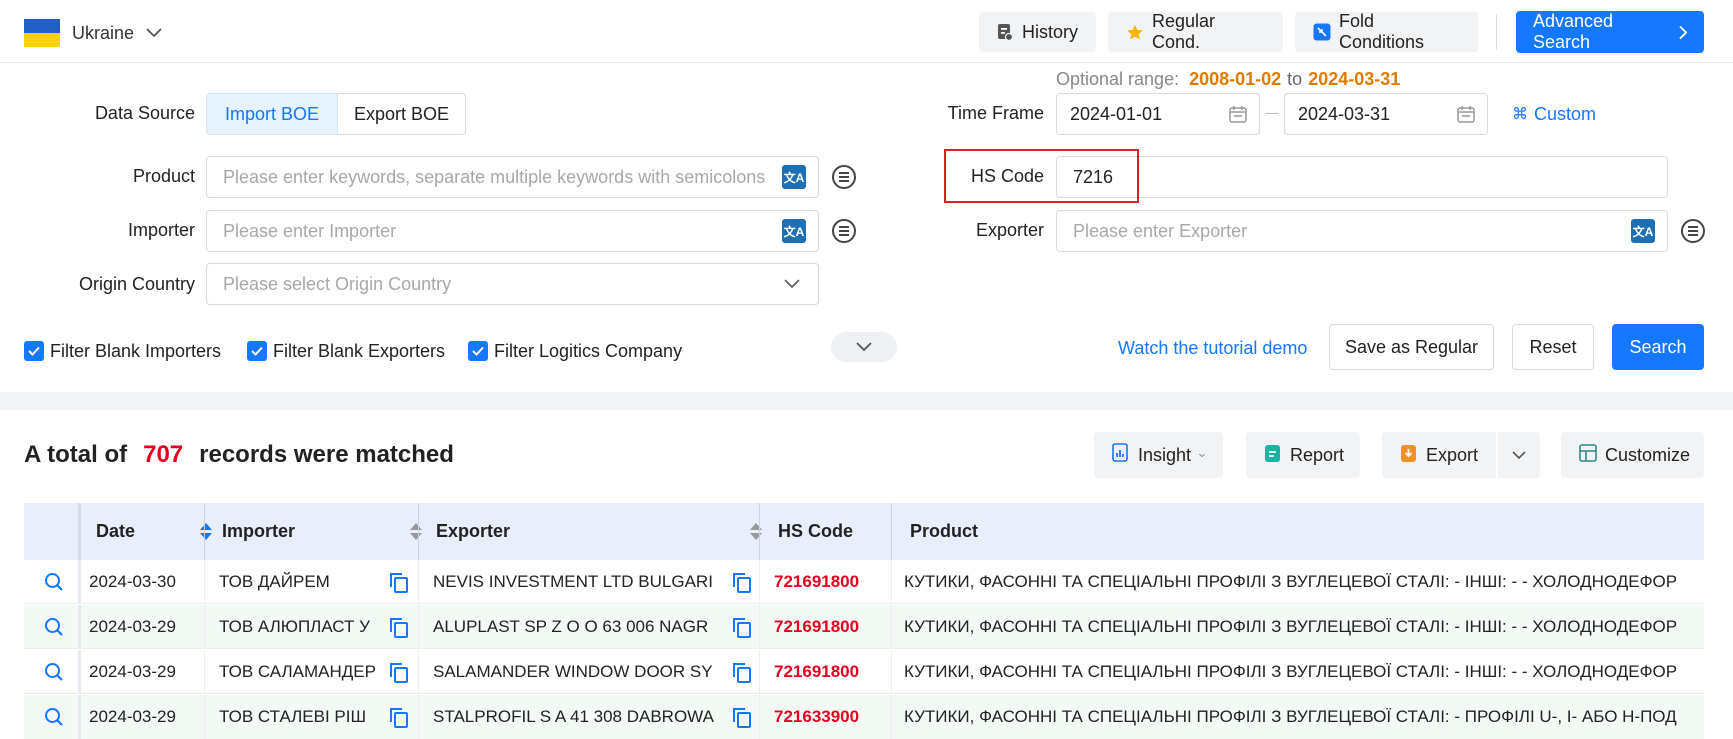 Image resolution: width=1733 pixels, height=739 pixels. I want to click on date-from-input: 2024-01-01, so click(1158, 114).